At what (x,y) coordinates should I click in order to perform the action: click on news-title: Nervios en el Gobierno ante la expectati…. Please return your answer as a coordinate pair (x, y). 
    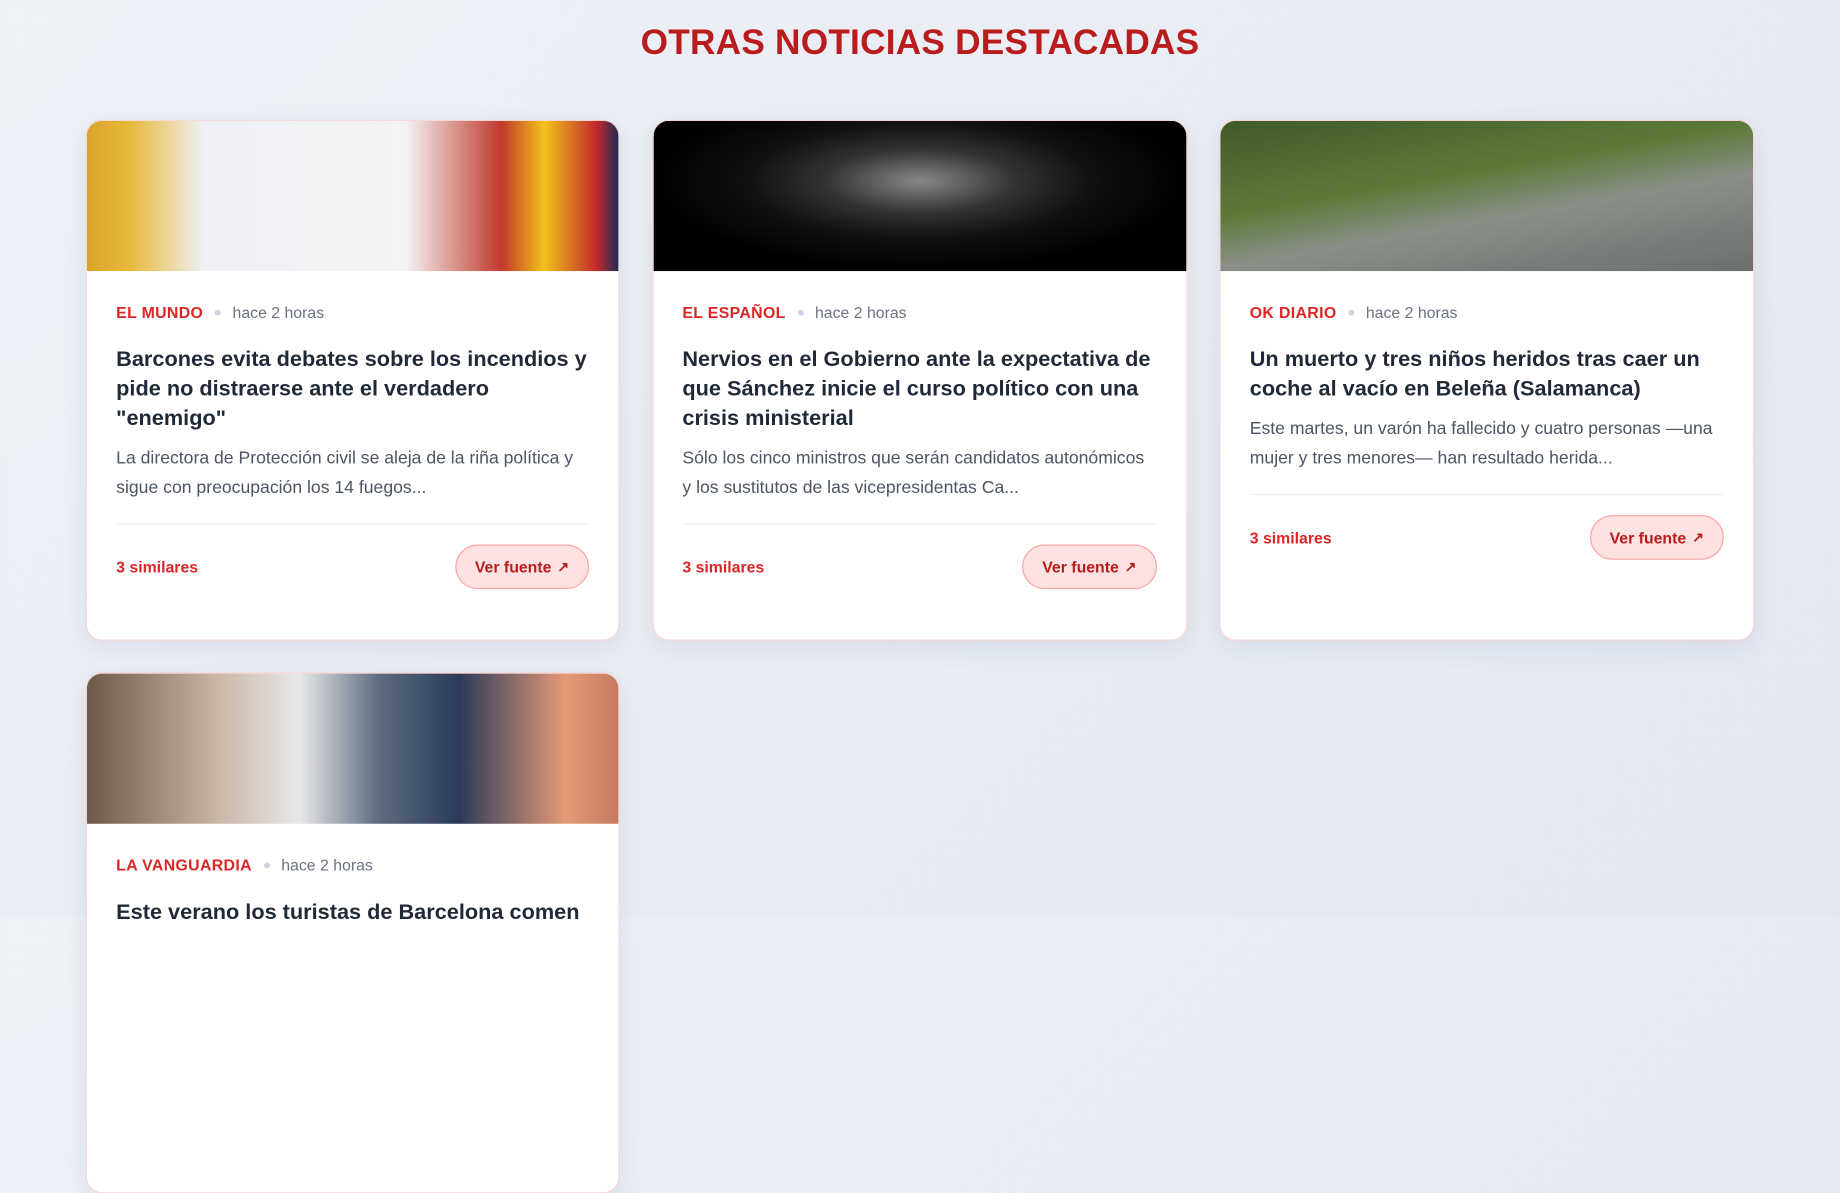
    Looking at the image, I should click on (919, 388).